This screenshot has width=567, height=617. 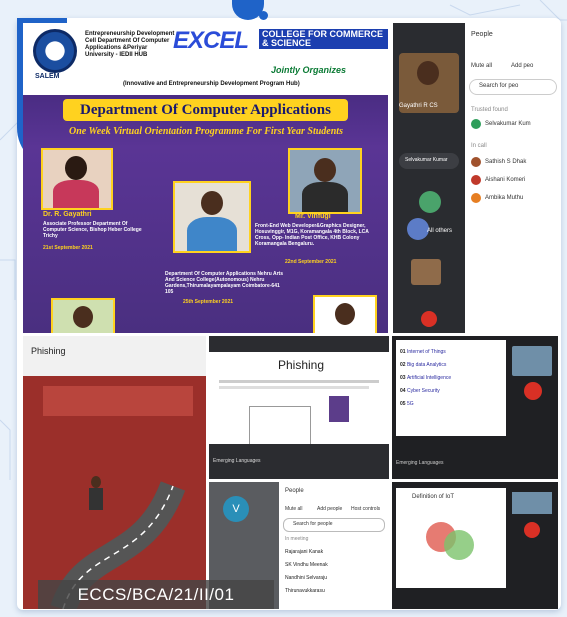 What do you see at coordinates (407, 404) in the screenshot?
I see `topic-item: 05 5G` at bounding box center [407, 404].